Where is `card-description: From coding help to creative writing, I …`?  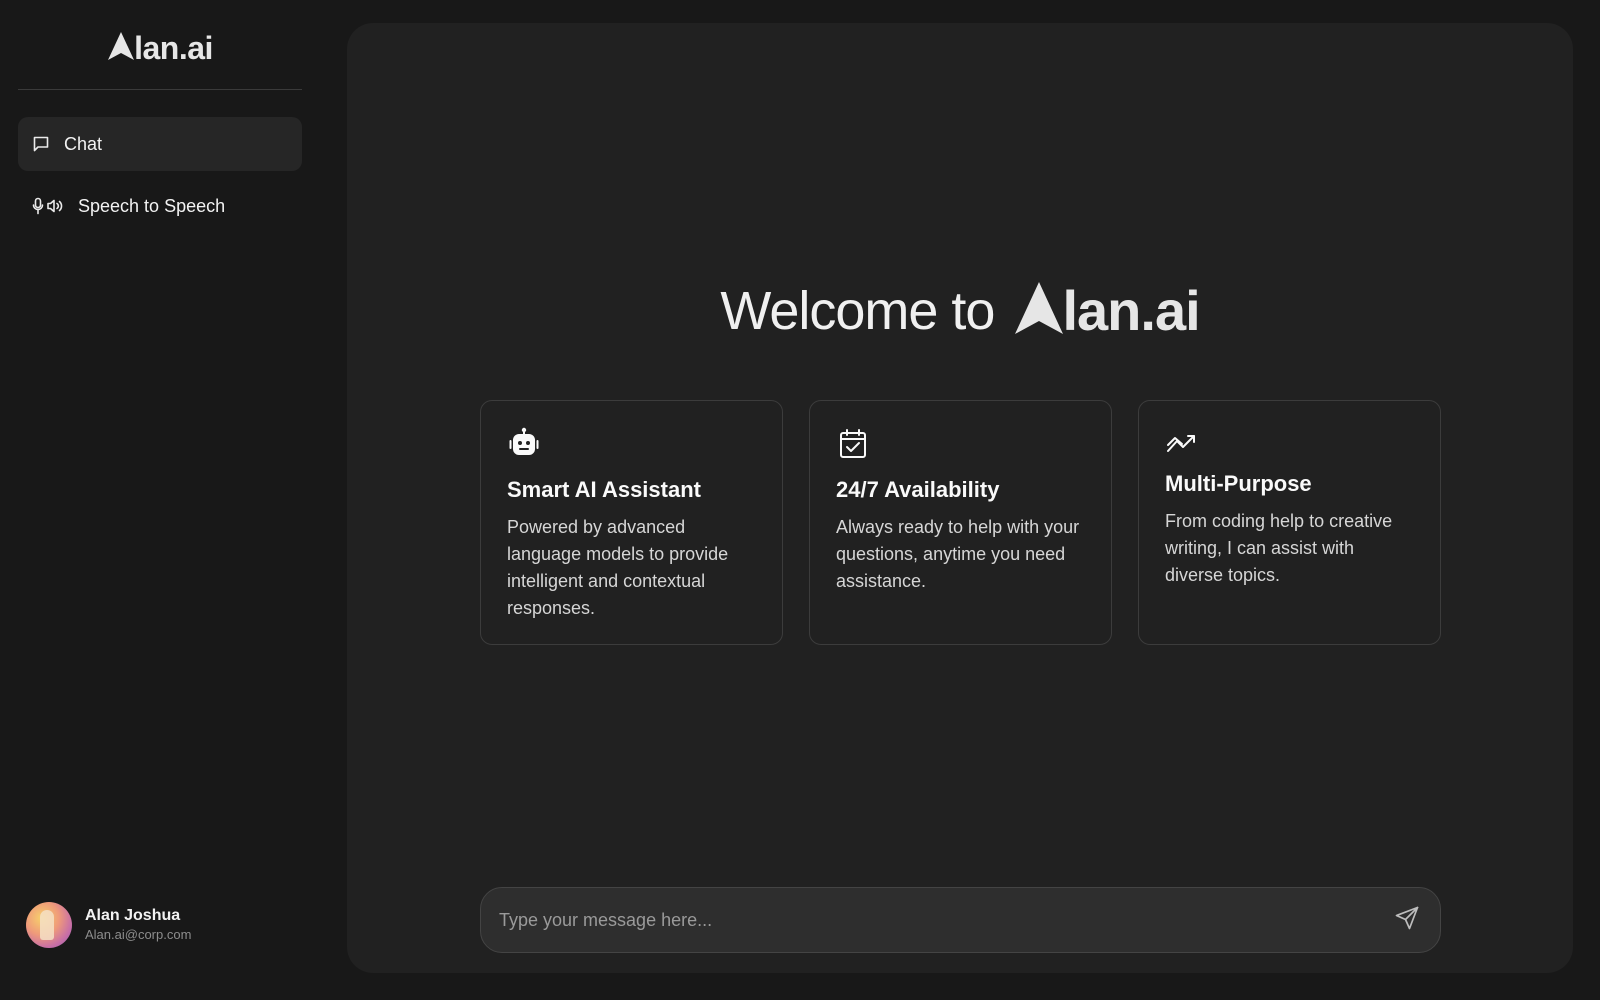 card-description: From coding help to creative writing, I … is located at coordinates (1279, 548).